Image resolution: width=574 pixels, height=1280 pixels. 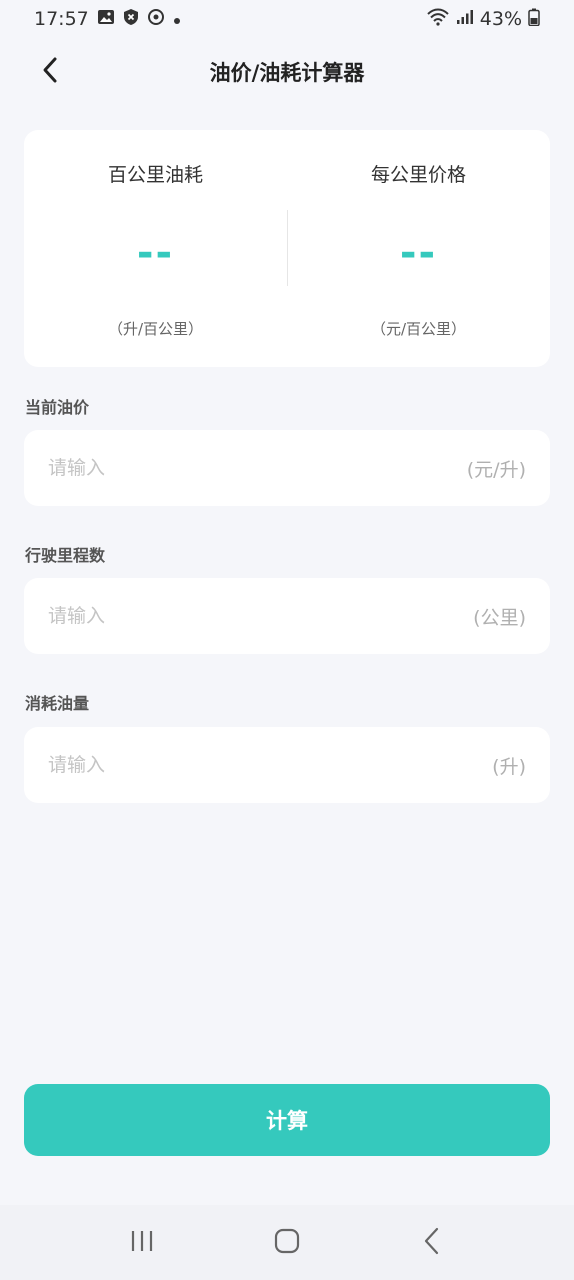 I want to click on fuel-consumed-field: (升), so click(x=287, y=765).